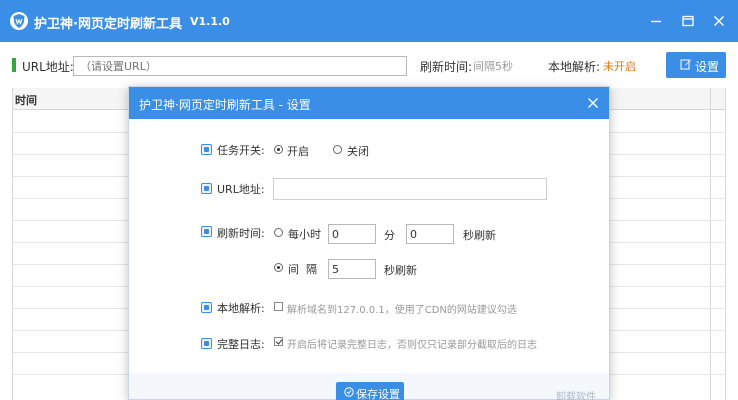 This screenshot has width=738, height=400. Describe the element at coordinates (430, 234) in the screenshot. I see `hourly-second-input` at that location.